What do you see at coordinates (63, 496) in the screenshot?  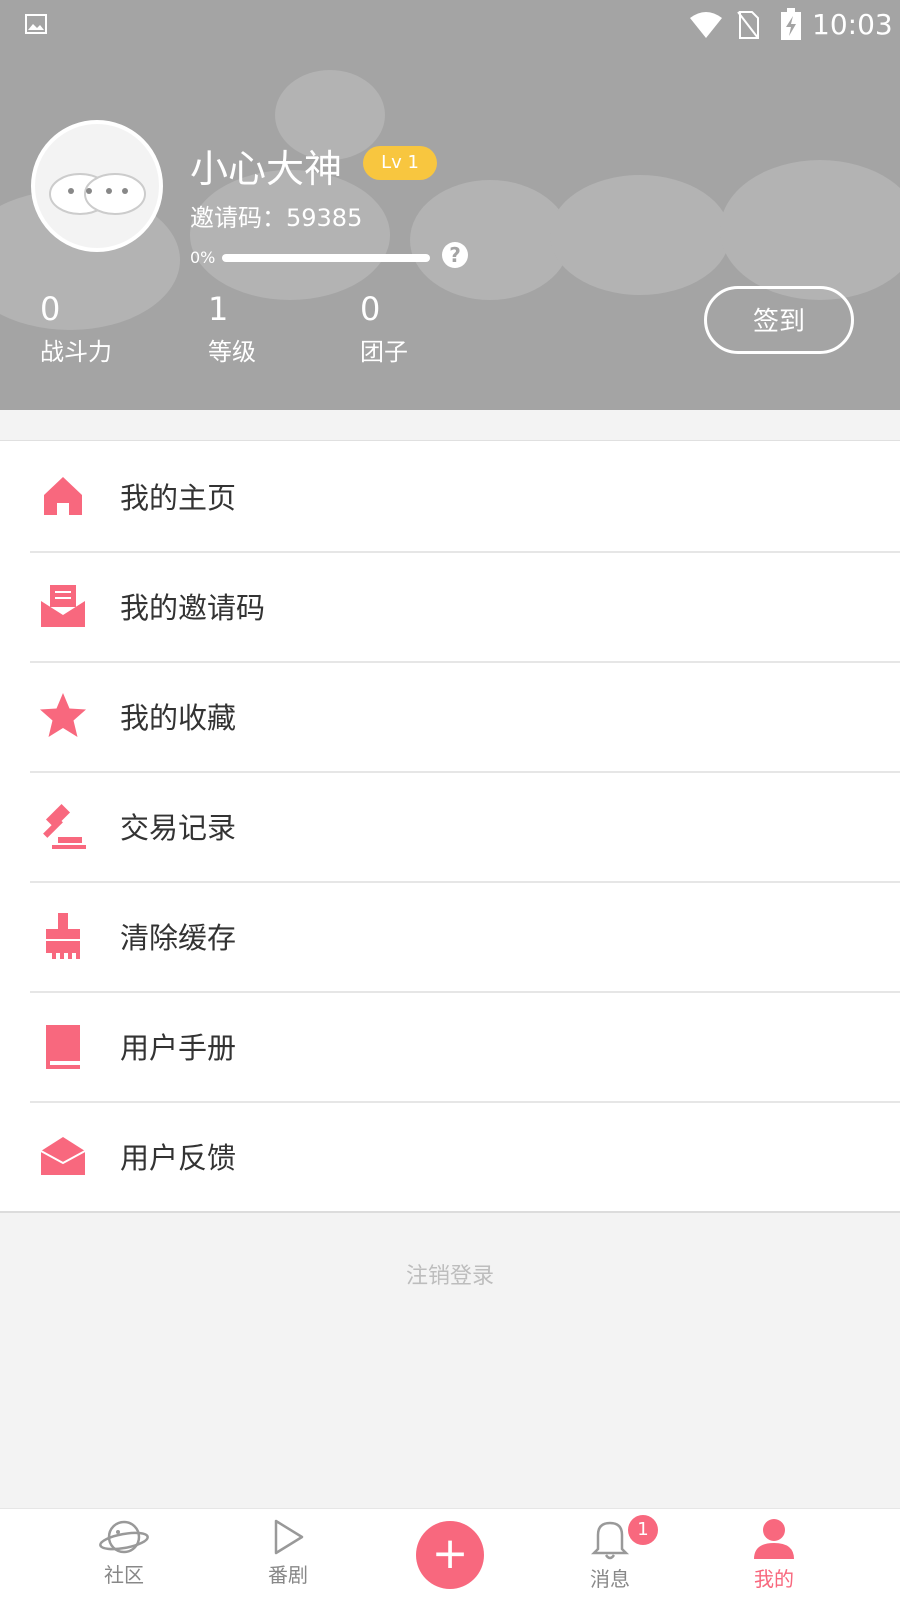 I see `home-icon` at bounding box center [63, 496].